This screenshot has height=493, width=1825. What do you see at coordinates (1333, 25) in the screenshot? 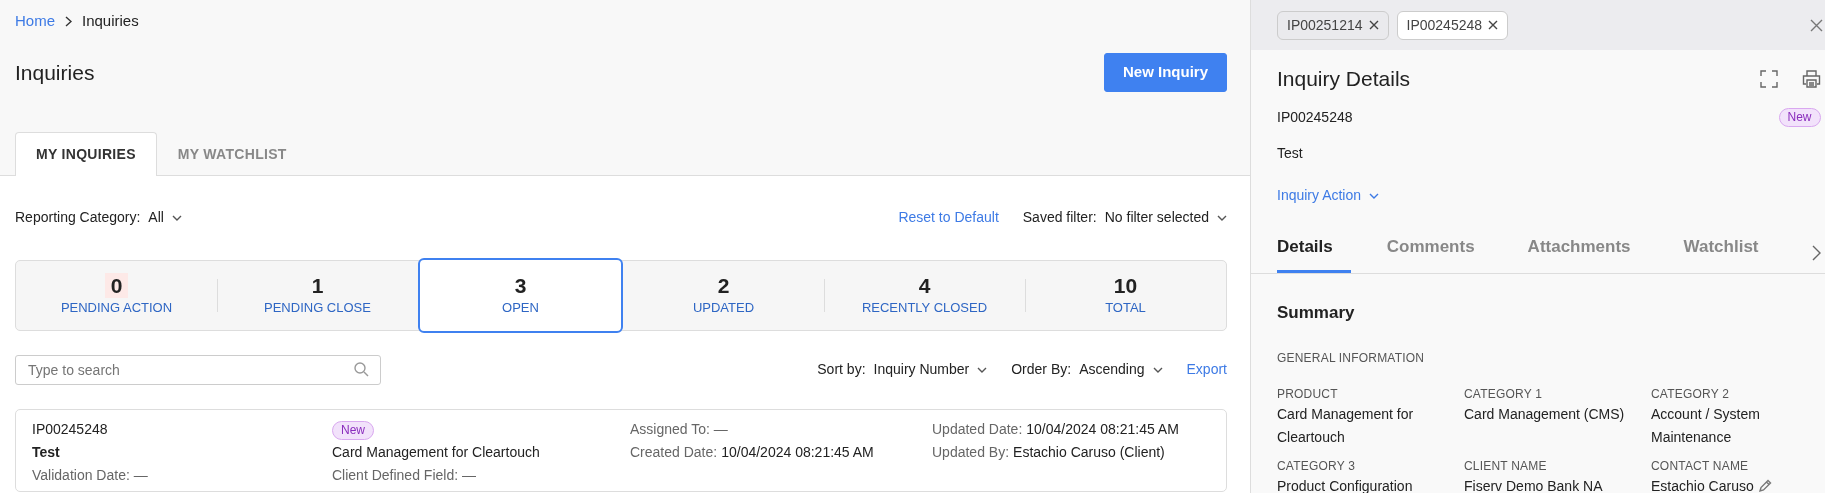
I see `inquiry-tab: IP00251214` at bounding box center [1333, 25].